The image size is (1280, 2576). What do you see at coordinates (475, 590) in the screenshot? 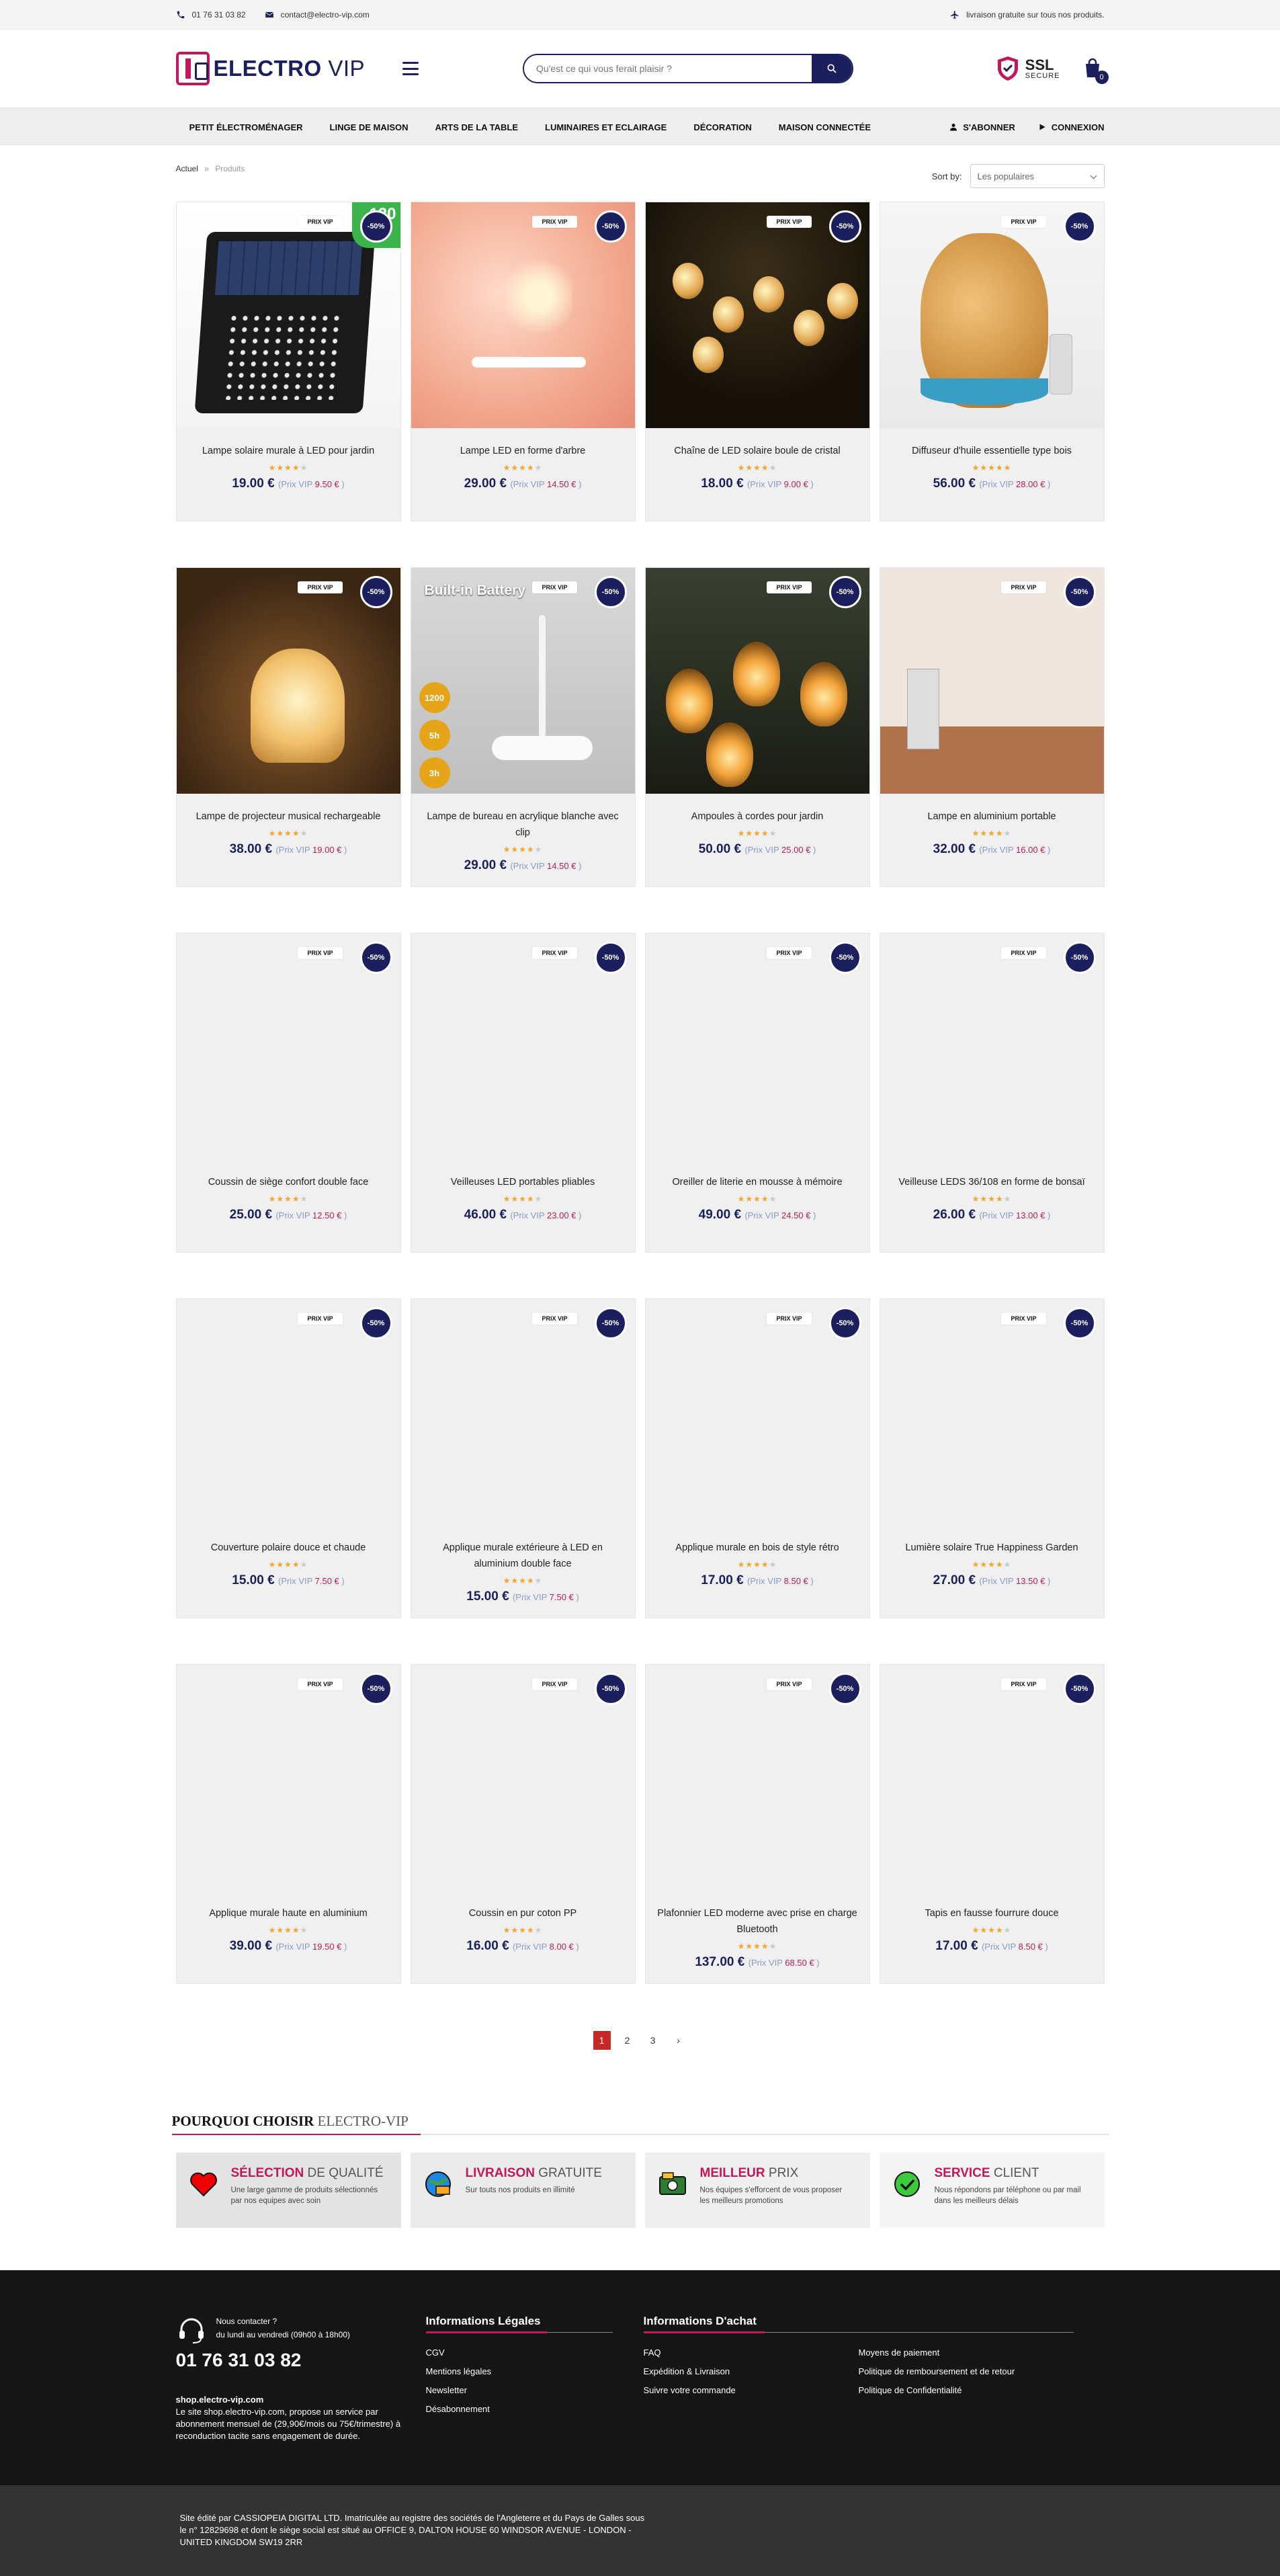
I see `desk-lamp-header: Built-in Battery` at bounding box center [475, 590].